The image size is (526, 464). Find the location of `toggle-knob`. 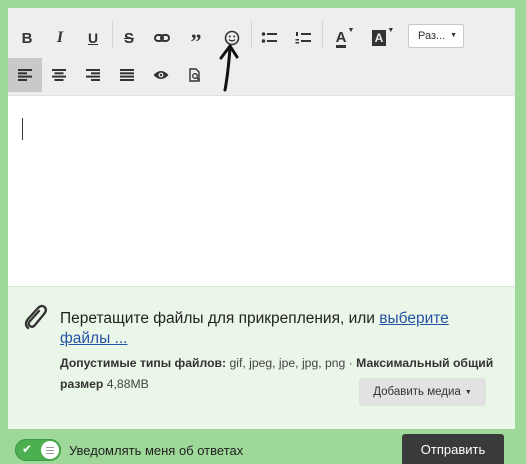

toggle-knob is located at coordinates (50, 450).